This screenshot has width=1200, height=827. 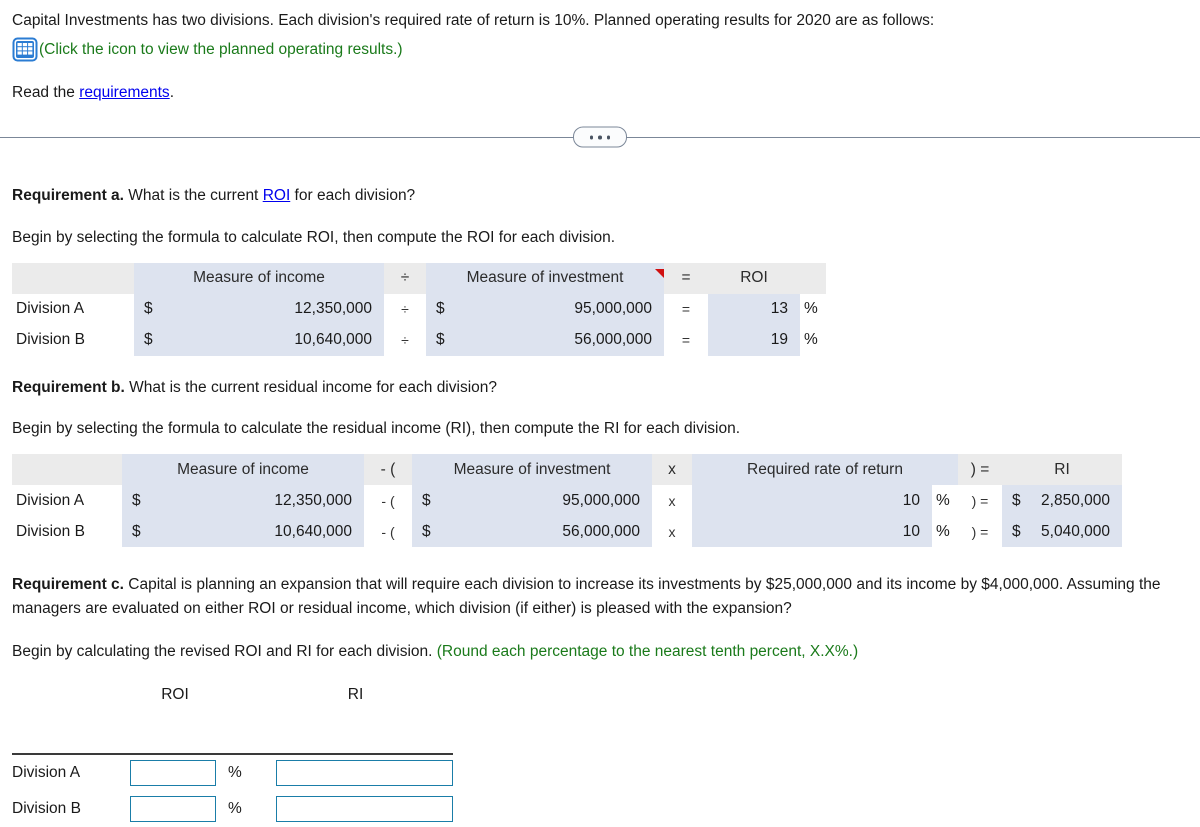 What do you see at coordinates (672, 501) in the screenshot?
I see `operator-multiply-a: x` at bounding box center [672, 501].